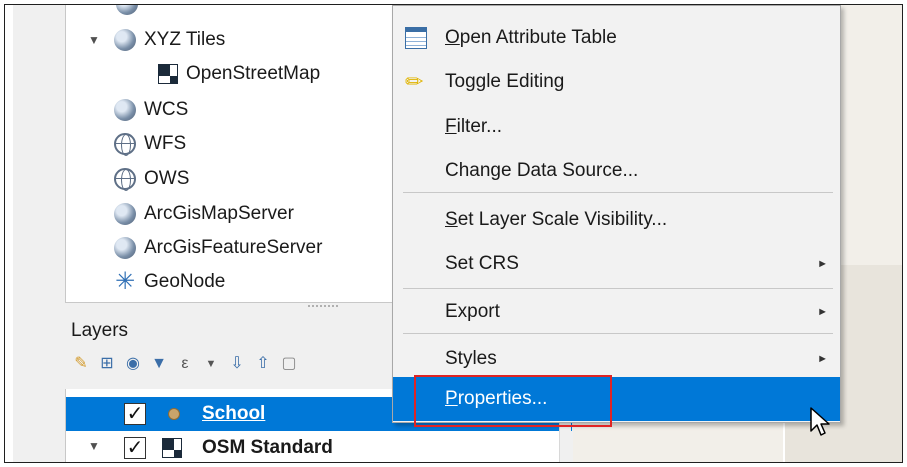 This screenshot has height=467, width=907. What do you see at coordinates (323, 307) in the screenshot?
I see `panel-splitter` at bounding box center [323, 307].